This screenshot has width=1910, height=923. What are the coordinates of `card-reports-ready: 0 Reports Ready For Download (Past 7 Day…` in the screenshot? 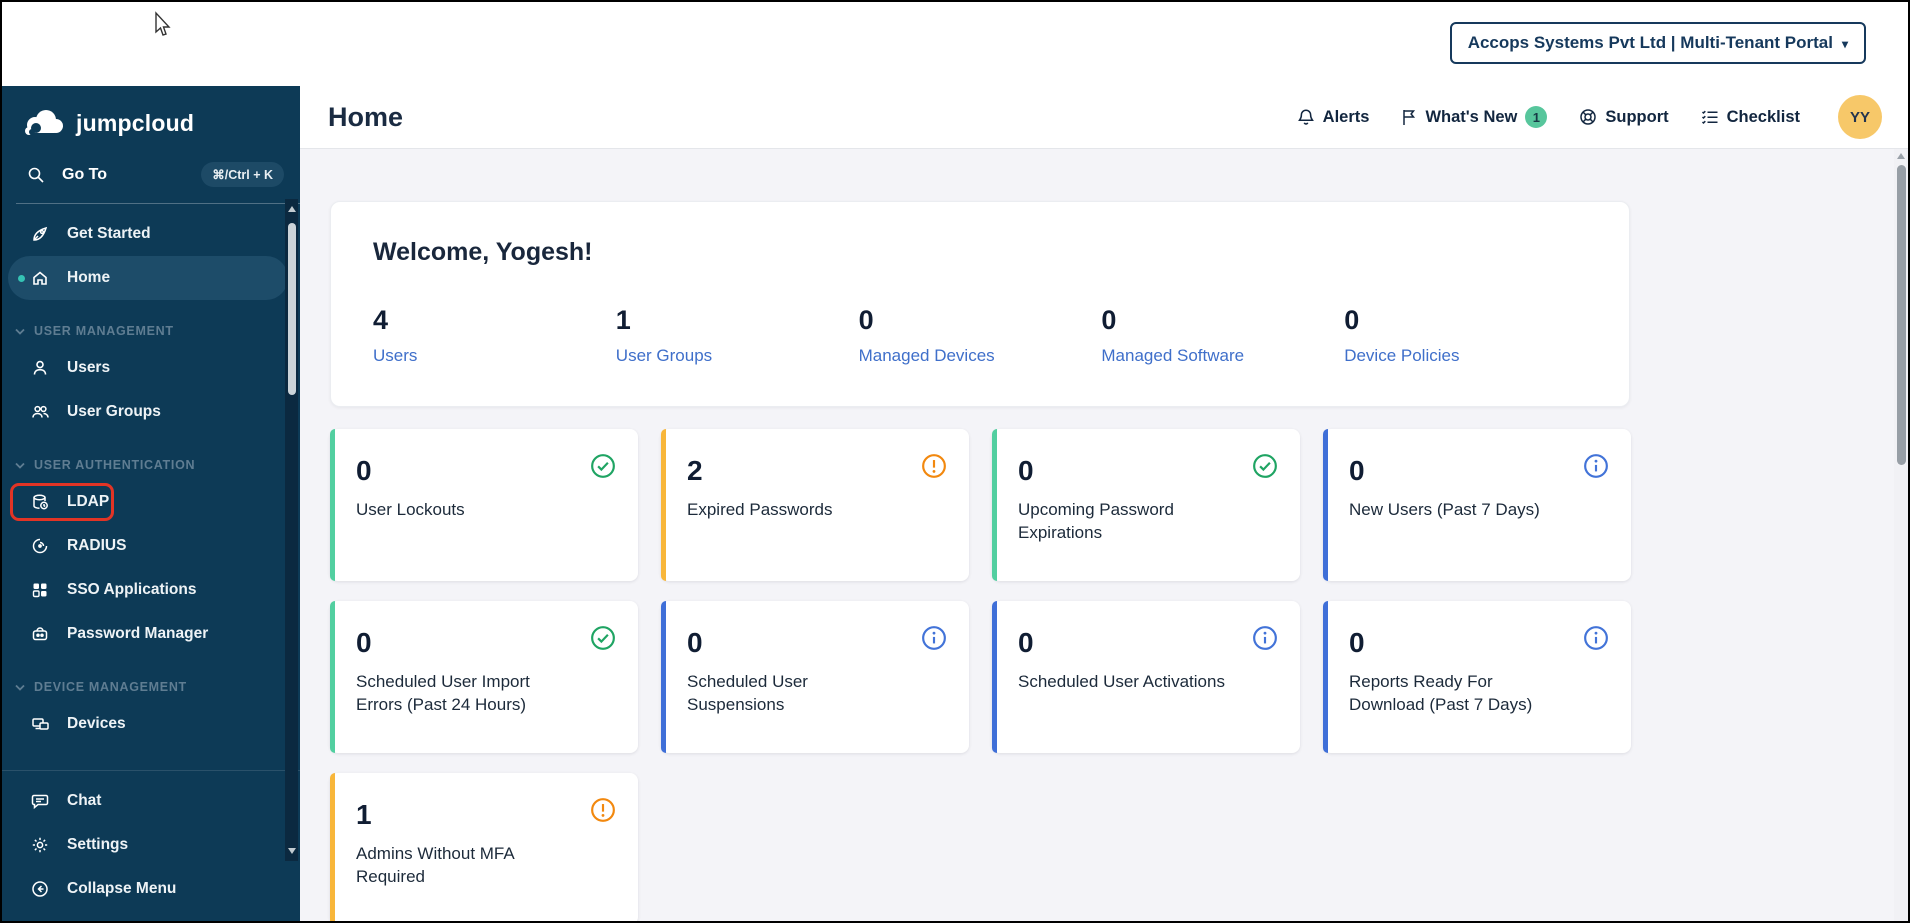 It's located at (1477, 677).